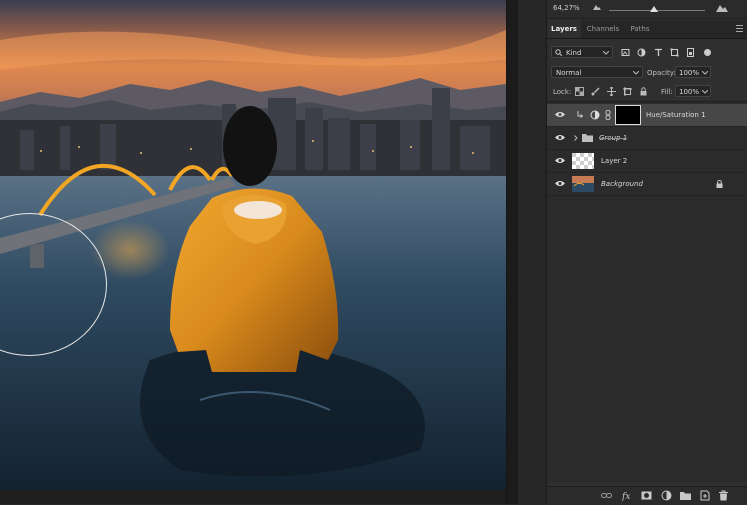 The width and height of the screenshot is (747, 505). Describe the element at coordinates (647, 138) in the screenshot. I see `layer-row-group: Group 1` at that location.